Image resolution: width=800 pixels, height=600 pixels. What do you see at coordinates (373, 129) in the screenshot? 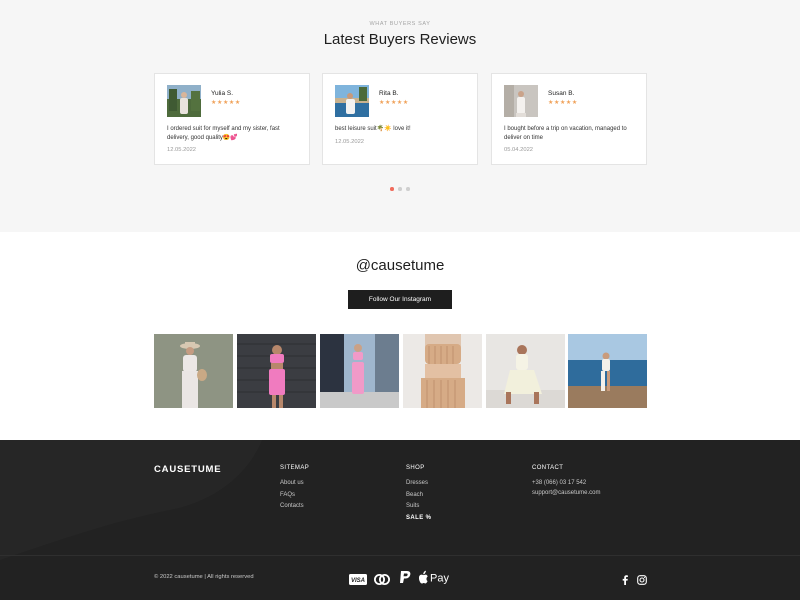
I see `review-text: best leisure suit🌴☀️ love it!` at bounding box center [373, 129].